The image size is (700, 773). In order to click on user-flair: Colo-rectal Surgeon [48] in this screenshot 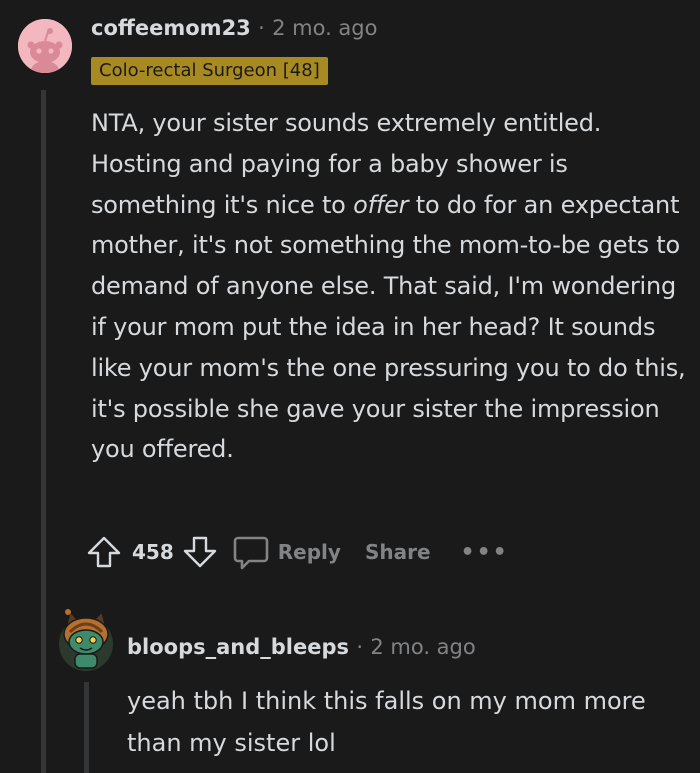, I will do `click(209, 71)`.